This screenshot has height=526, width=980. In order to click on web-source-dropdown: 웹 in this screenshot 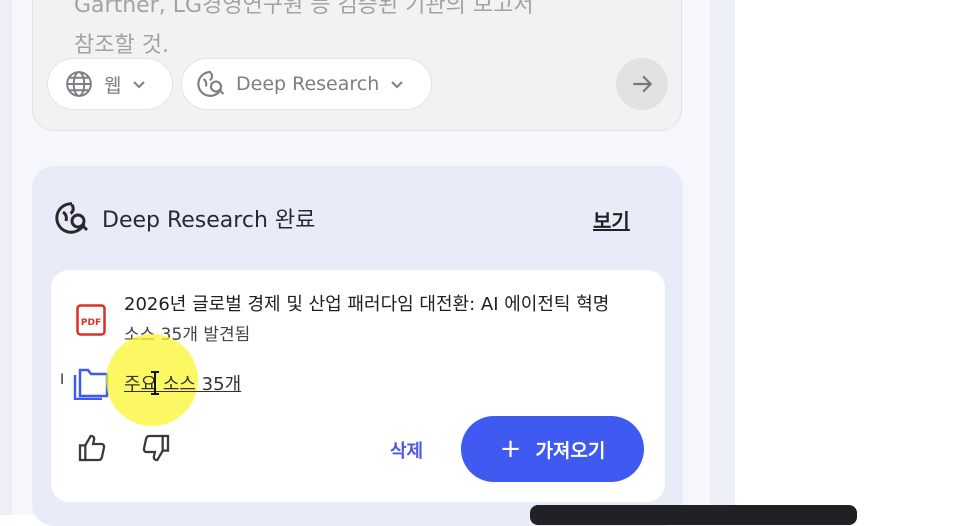, I will do `click(110, 84)`.